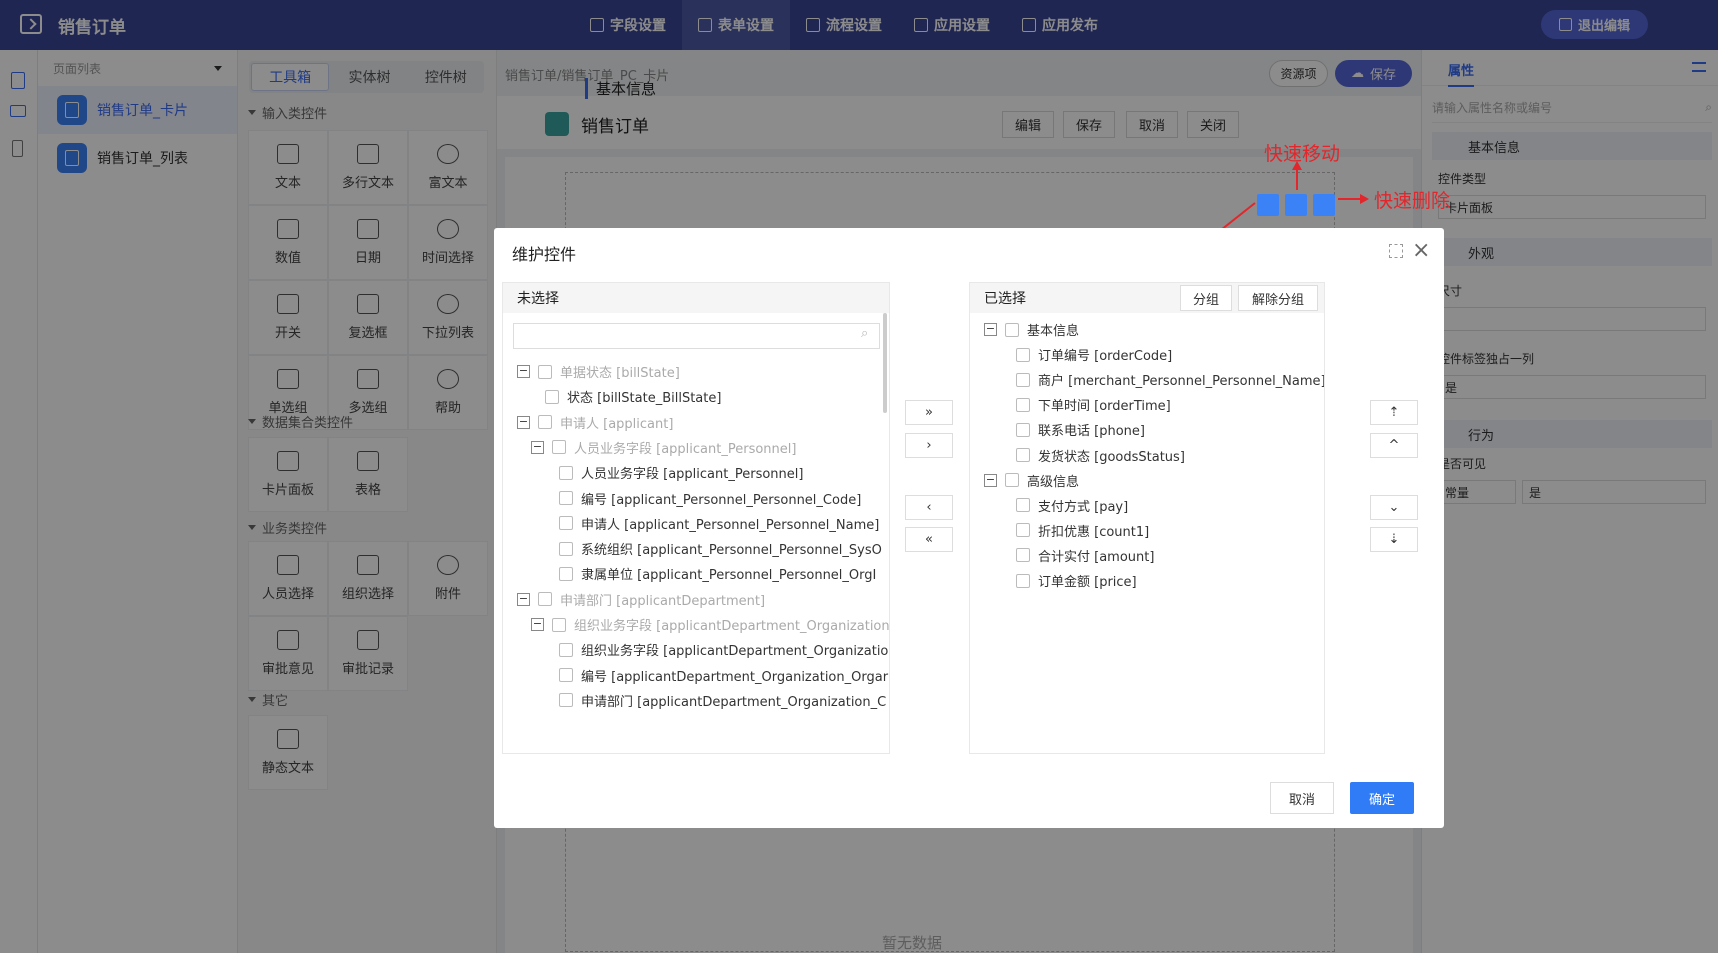 Image resolution: width=1718 pixels, height=953 pixels. Describe the element at coordinates (1053, 331) in the screenshot. I see `tree-row-label: 基本信息` at that location.